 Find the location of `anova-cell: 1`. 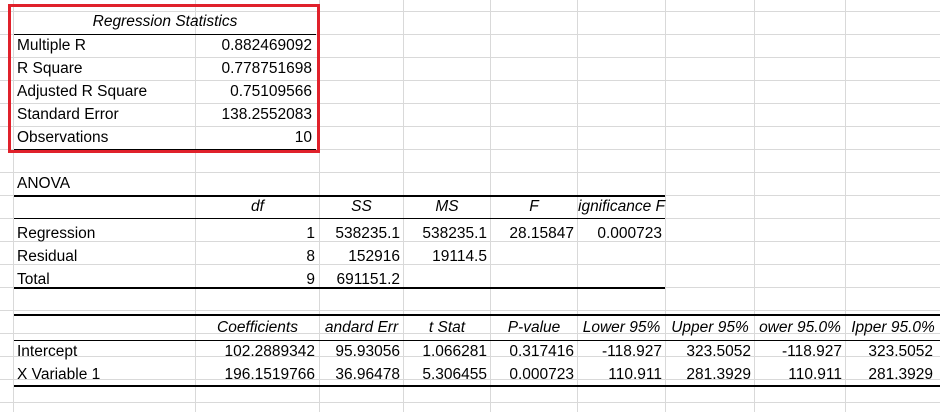

anova-cell: 1 is located at coordinates (255, 234).